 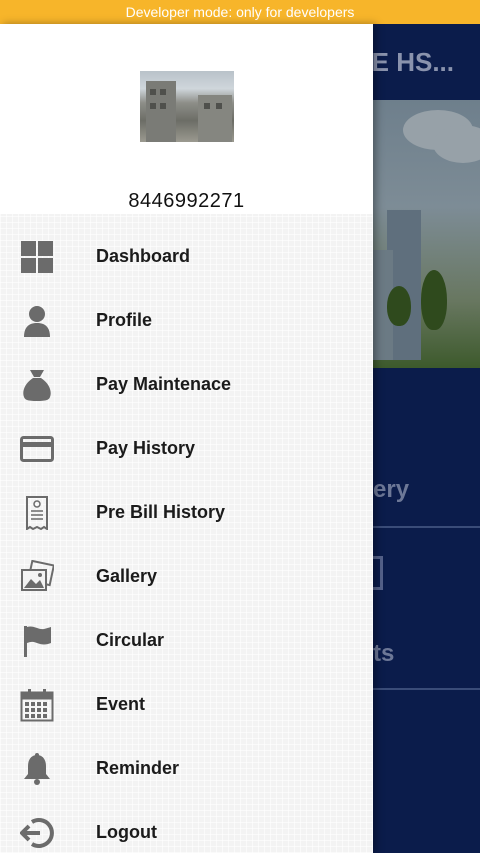 I want to click on money-bag-icon, so click(x=37, y=385).